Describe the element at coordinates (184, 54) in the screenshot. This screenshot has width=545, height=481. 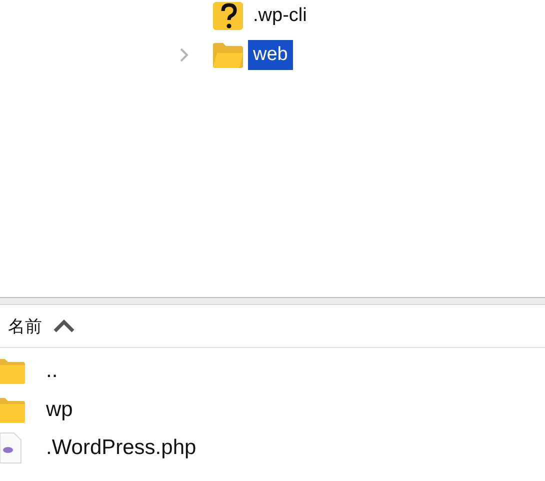
I see `chevron-right-icon` at that location.